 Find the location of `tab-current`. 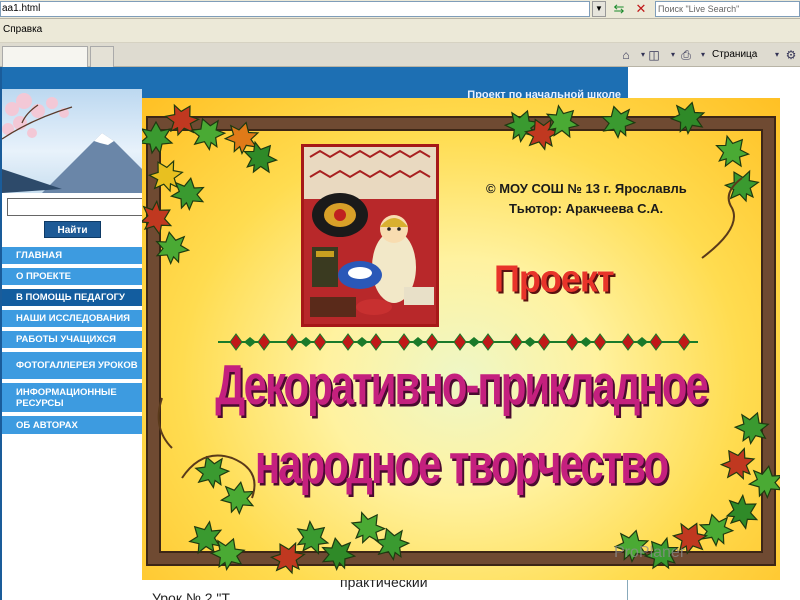

tab-current is located at coordinates (45, 56).